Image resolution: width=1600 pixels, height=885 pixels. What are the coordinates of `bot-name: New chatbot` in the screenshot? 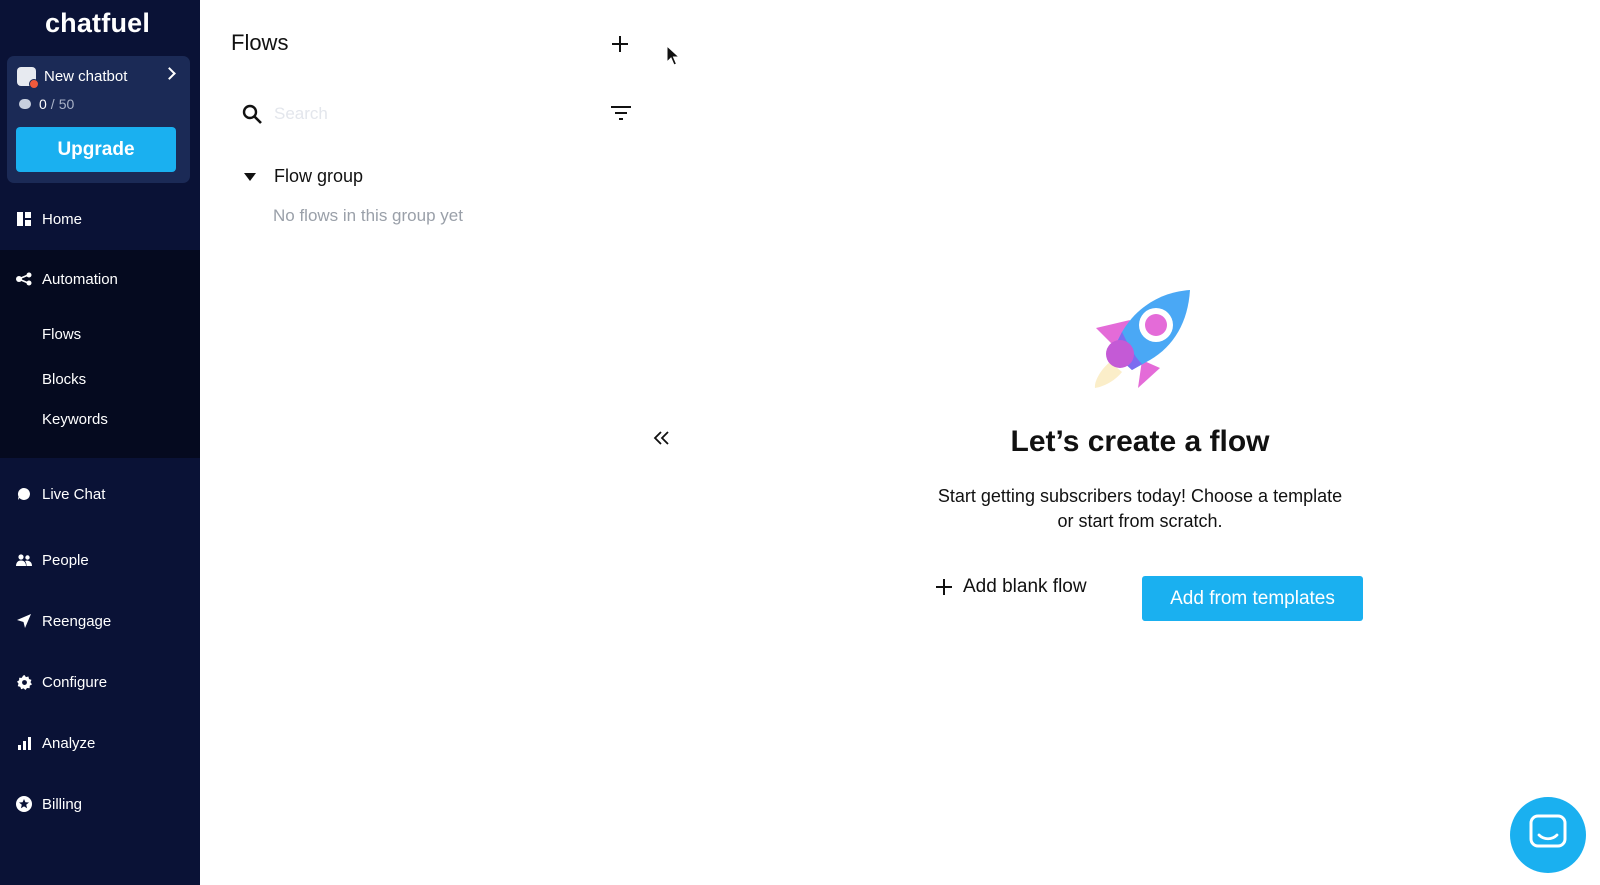 It's located at (86, 76).